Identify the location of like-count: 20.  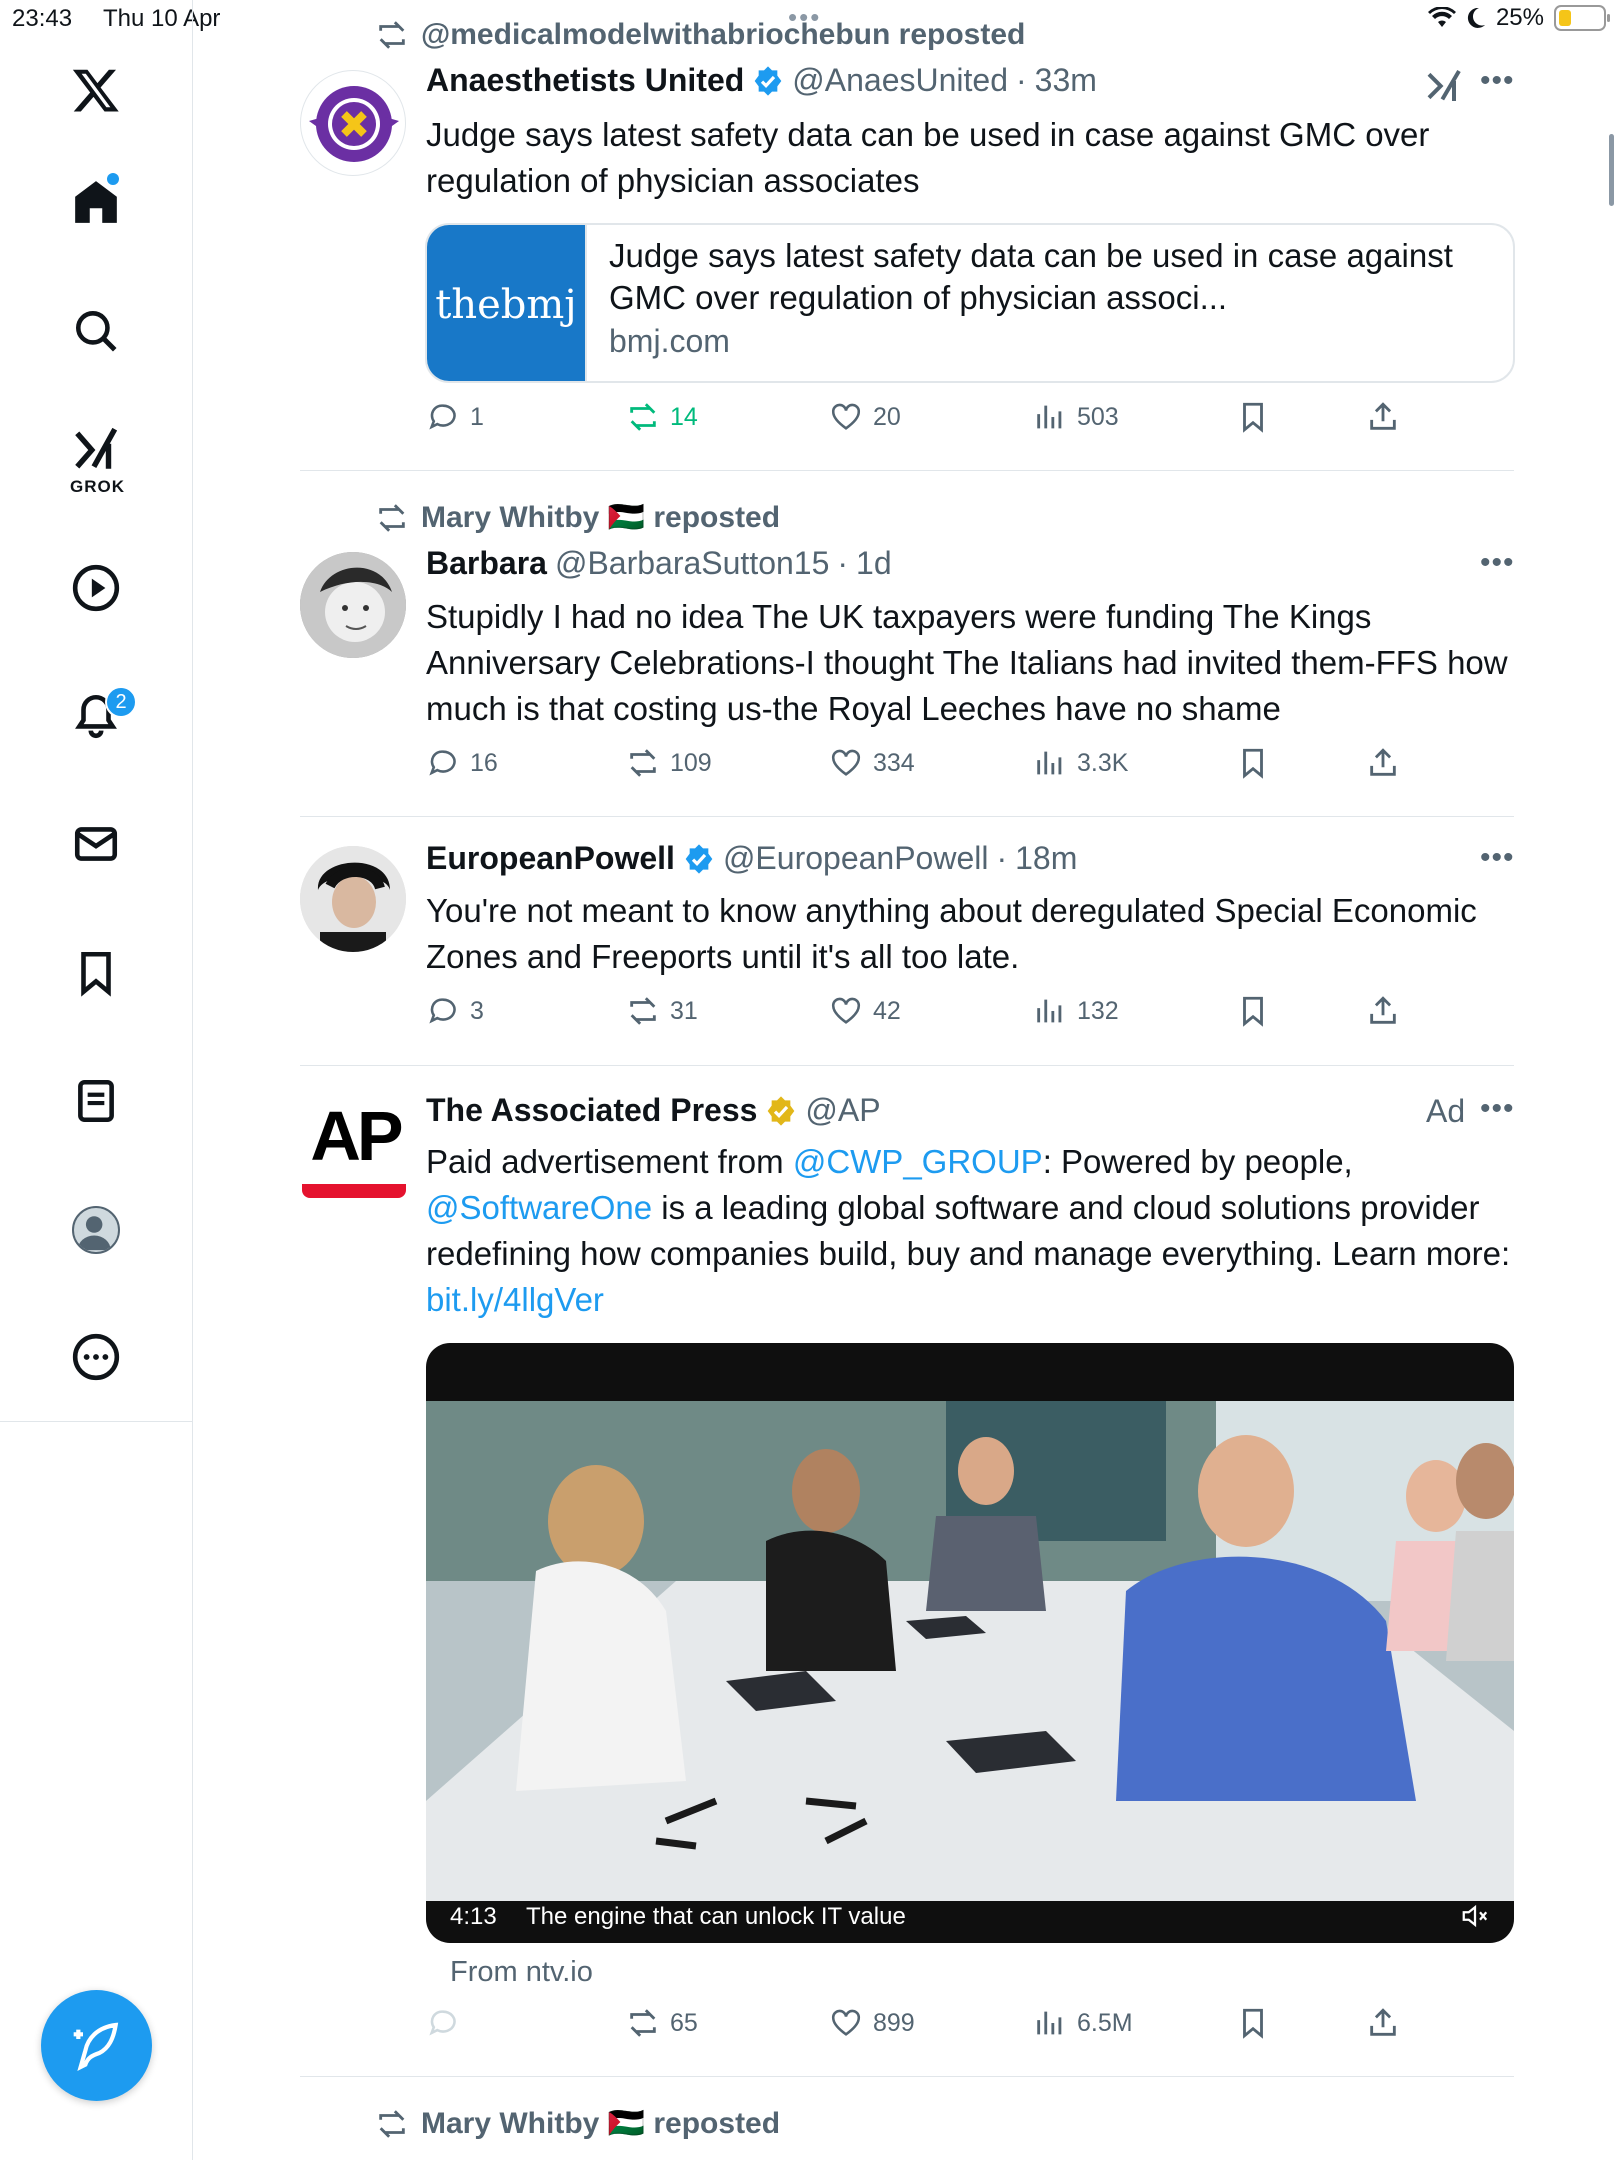
(887, 416).